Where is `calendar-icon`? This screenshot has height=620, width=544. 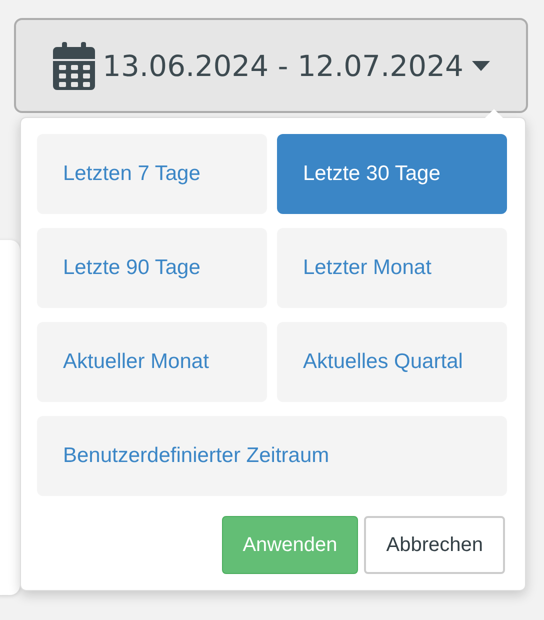 calendar-icon is located at coordinates (73, 66).